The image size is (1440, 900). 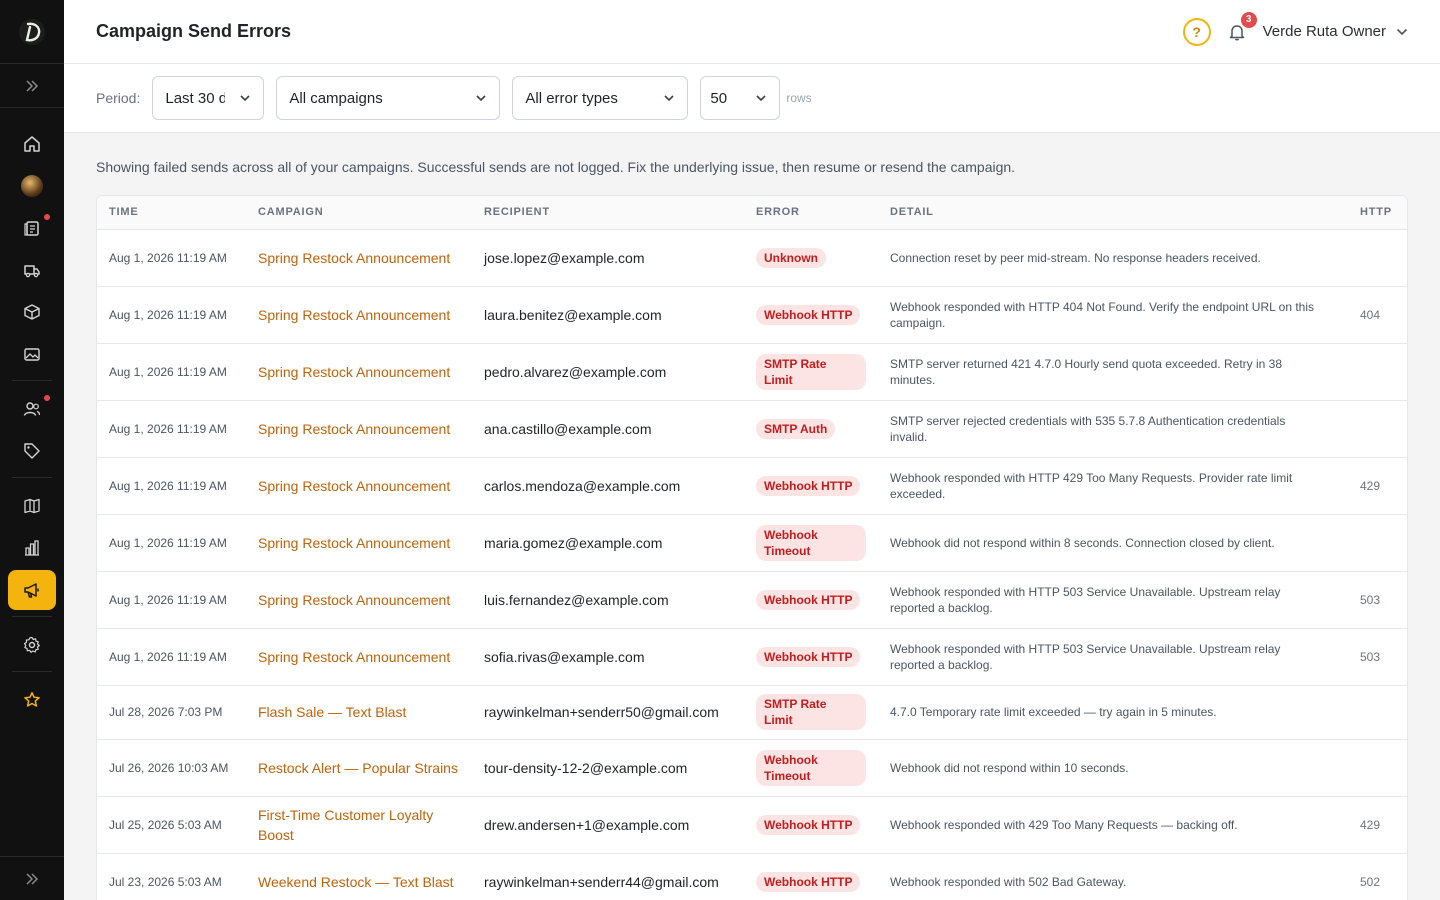 What do you see at coordinates (32, 878) in the screenshot?
I see `collapse-sidebar-button` at bounding box center [32, 878].